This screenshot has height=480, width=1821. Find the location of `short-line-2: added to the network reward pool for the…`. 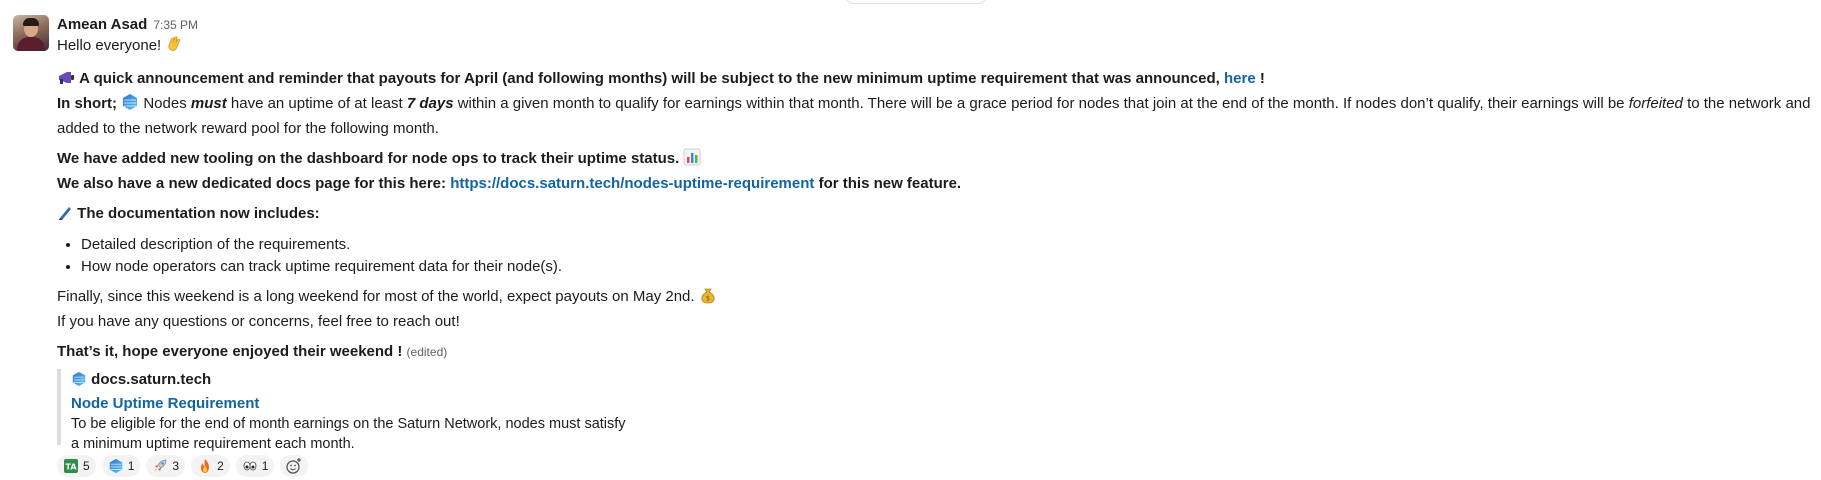

short-line-2: added to the network reward pool for the… is located at coordinates (248, 128).